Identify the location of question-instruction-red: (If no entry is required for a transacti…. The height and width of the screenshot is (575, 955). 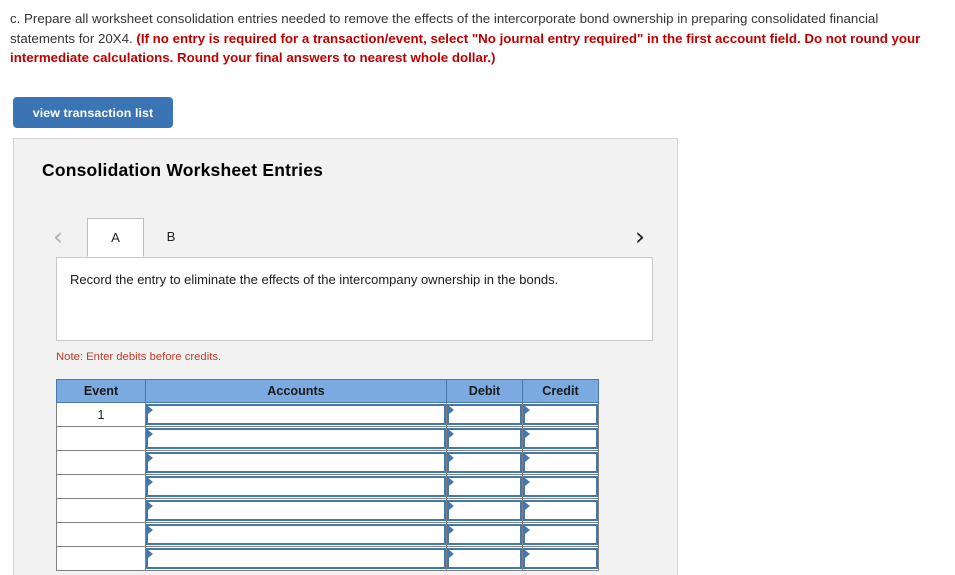
(465, 48).